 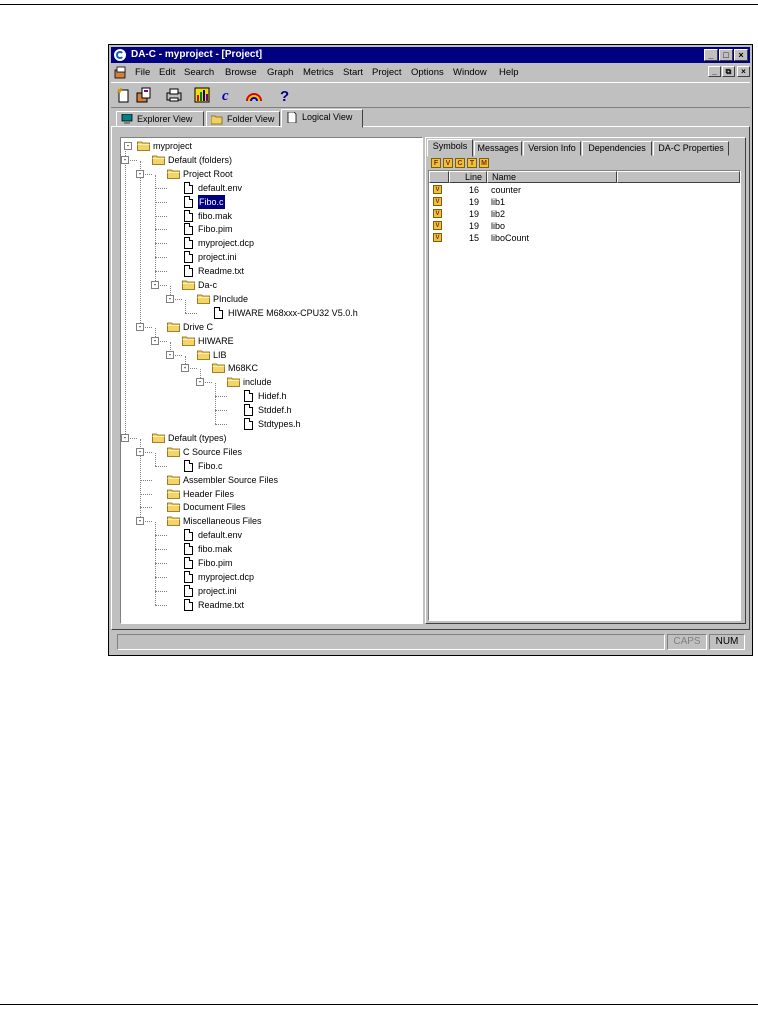 What do you see at coordinates (284, 95) in the screenshot?
I see `help-icon: ?` at bounding box center [284, 95].